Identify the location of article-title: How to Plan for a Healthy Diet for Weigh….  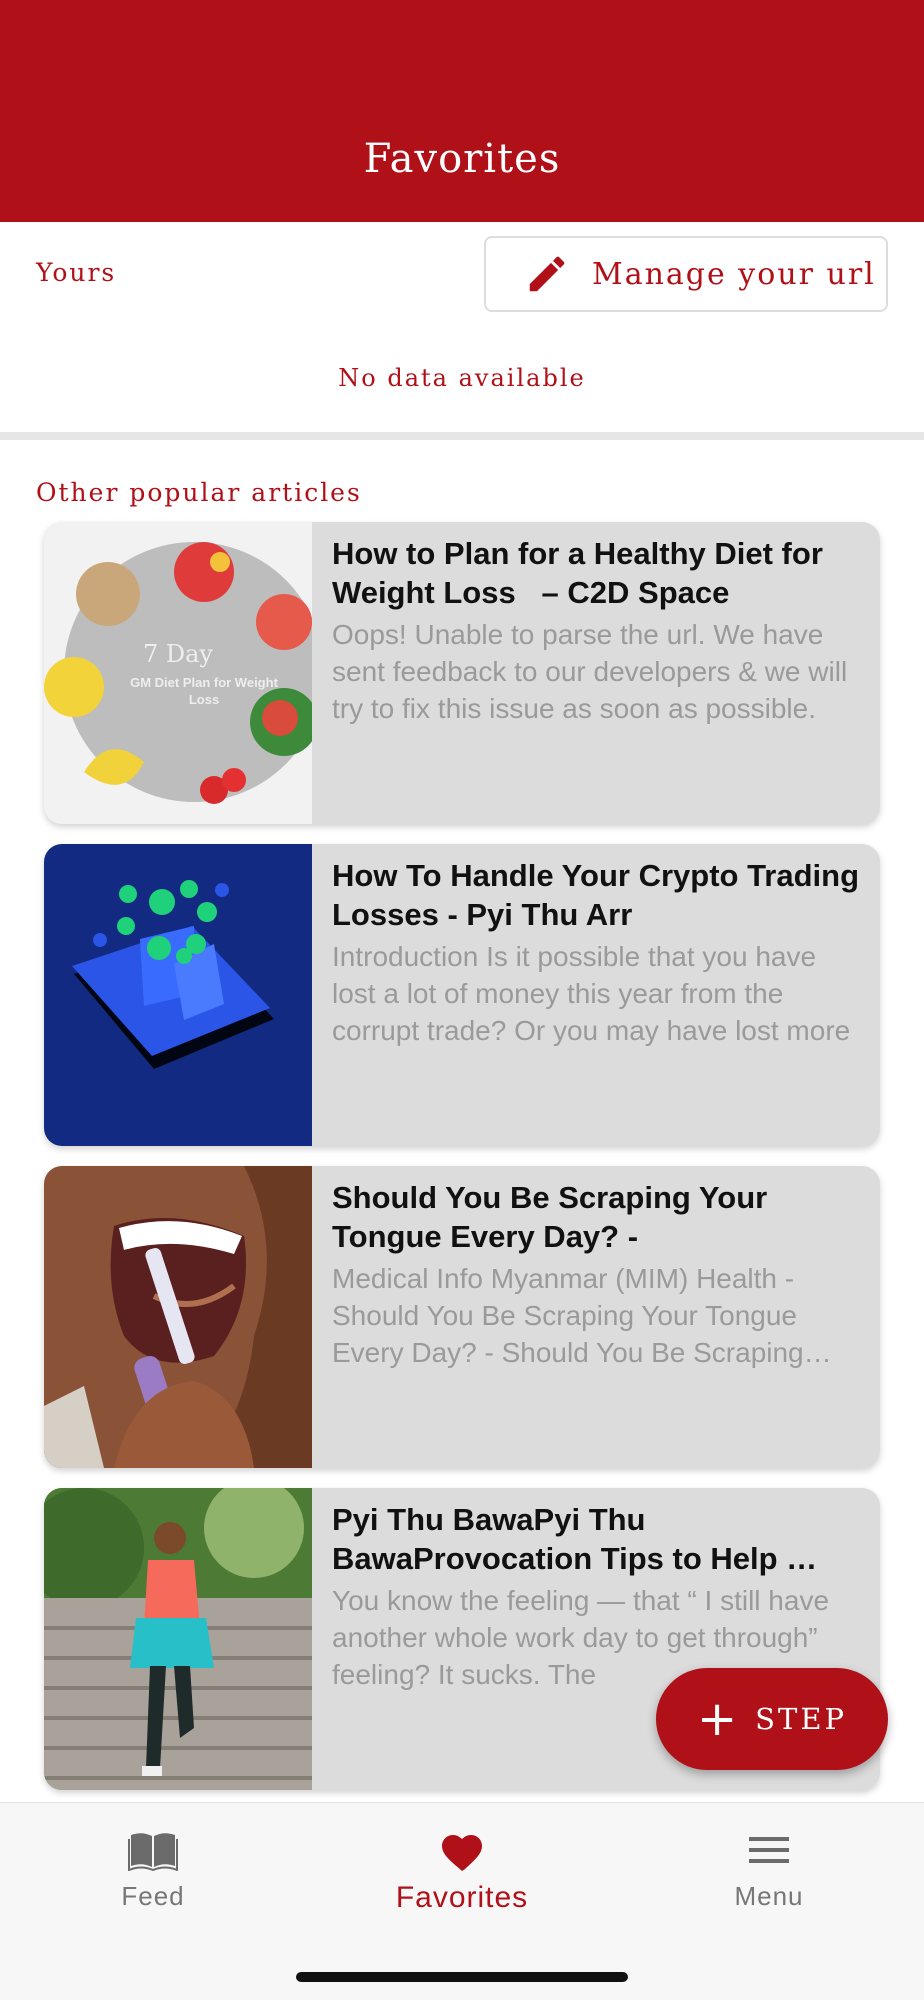
(577, 573).